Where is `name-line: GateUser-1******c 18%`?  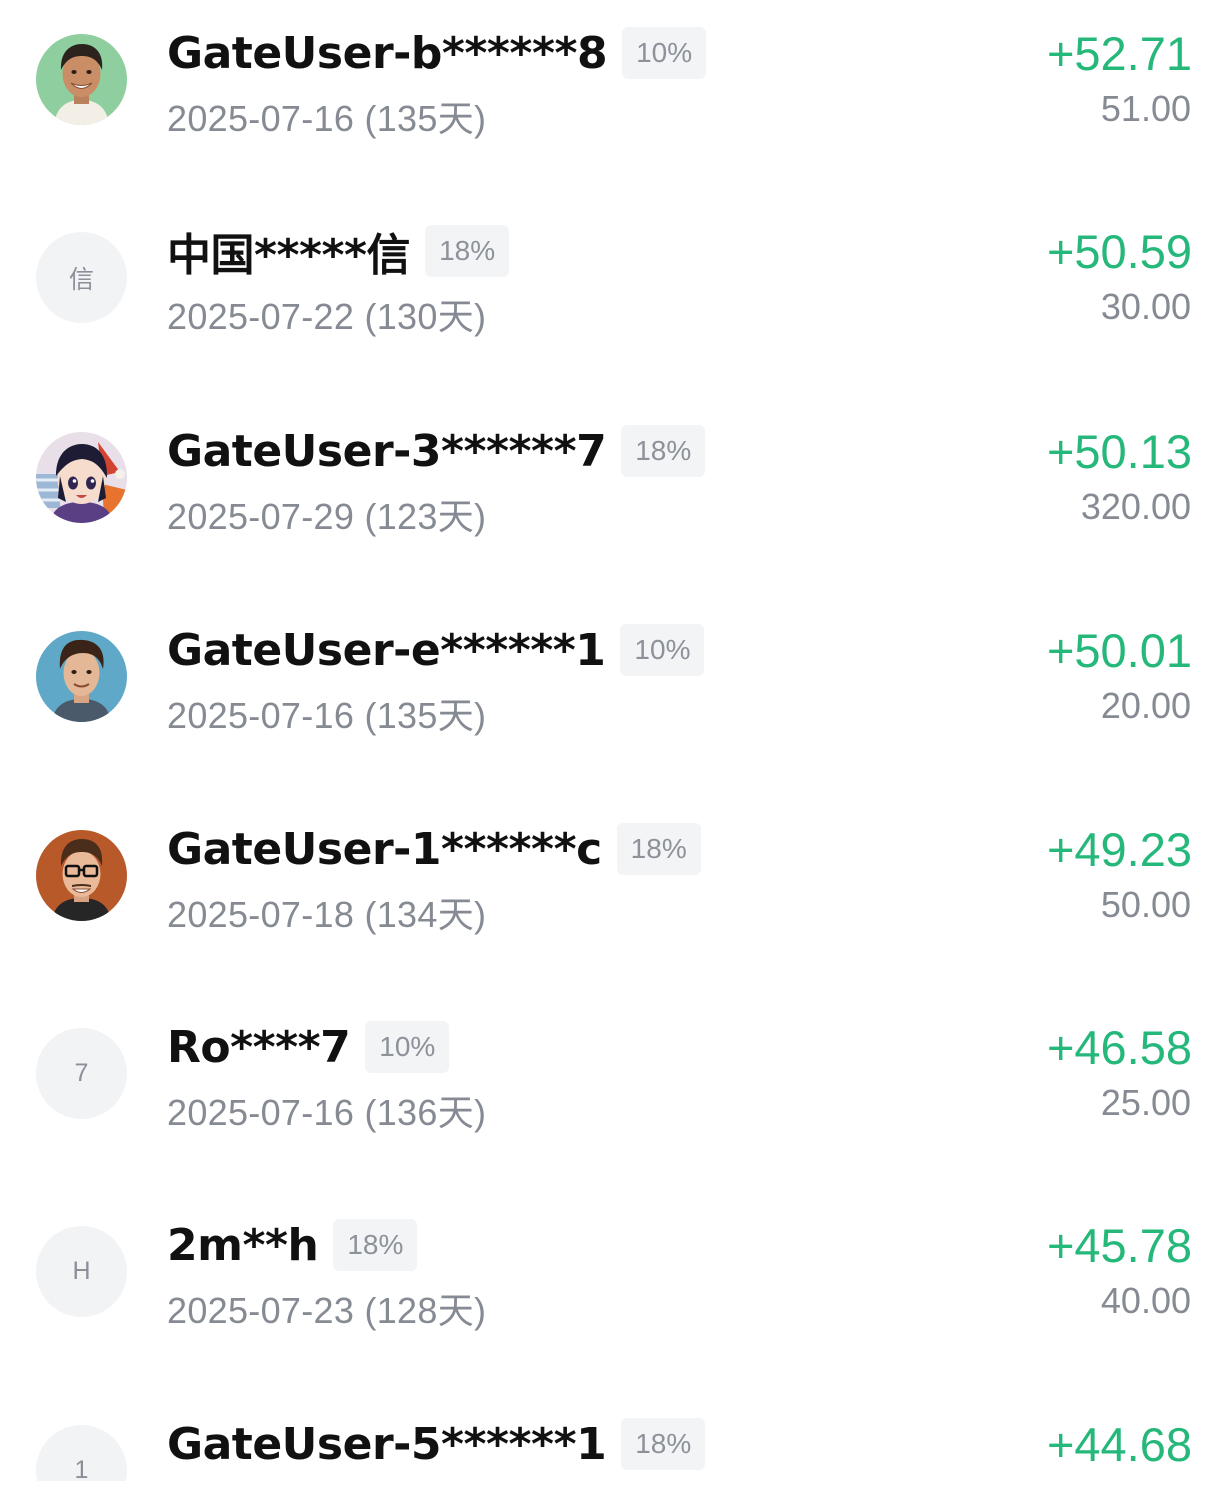 name-line: GateUser-1******c 18% is located at coordinates (434, 849).